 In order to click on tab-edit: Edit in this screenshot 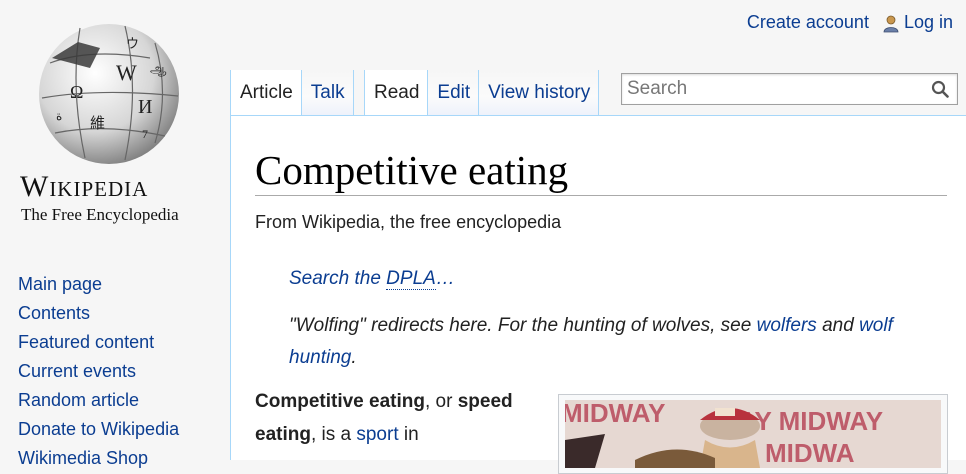, I will do `click(454, 93)`.